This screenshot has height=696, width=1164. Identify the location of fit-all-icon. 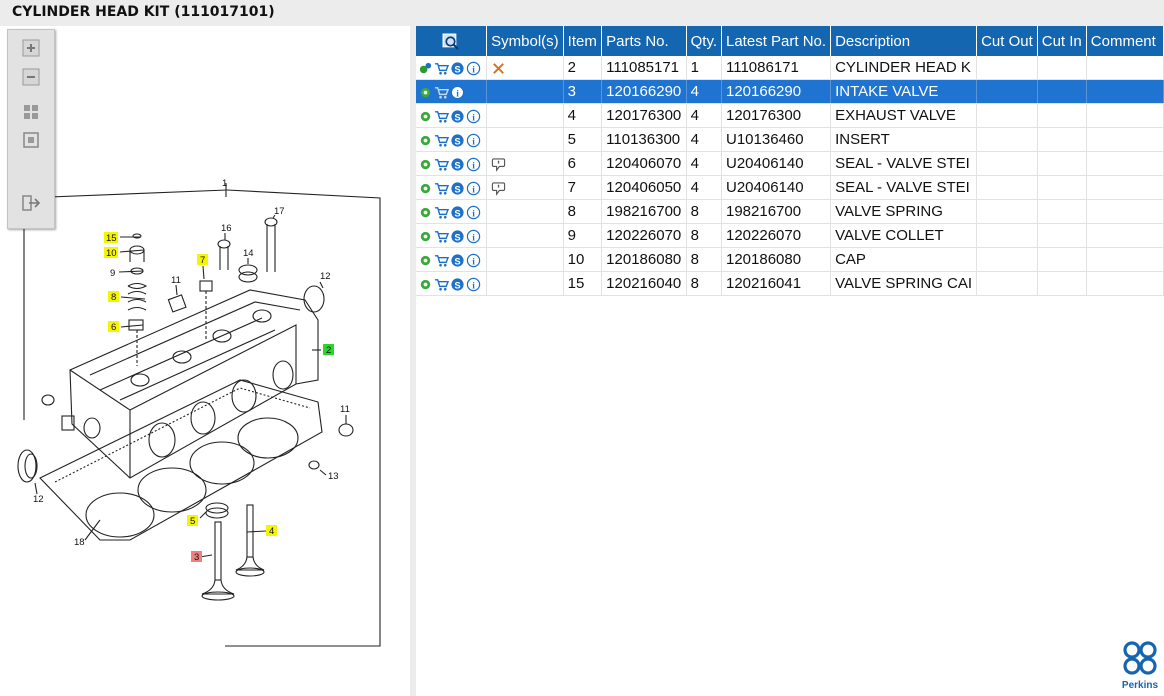
(31, 112).